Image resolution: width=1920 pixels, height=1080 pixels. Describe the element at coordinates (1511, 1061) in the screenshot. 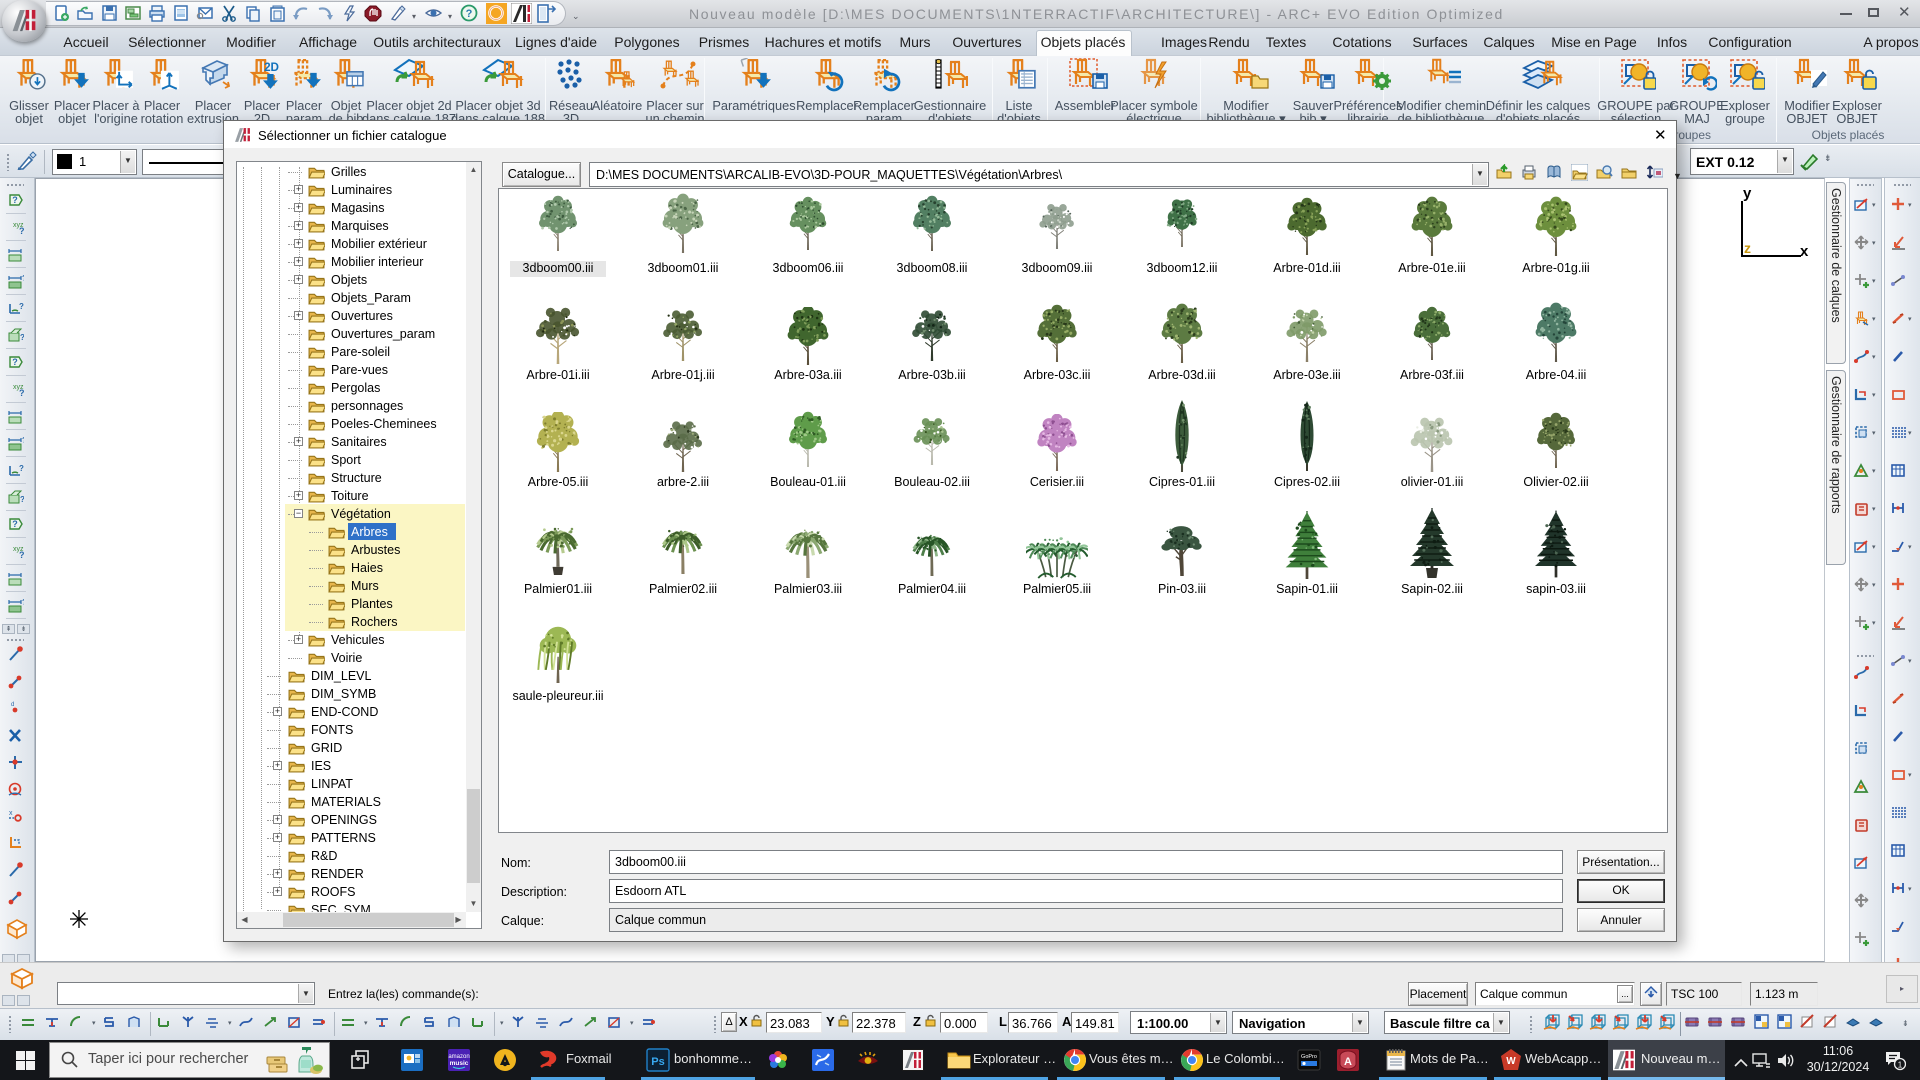

I see `svg-text: W` at that location.